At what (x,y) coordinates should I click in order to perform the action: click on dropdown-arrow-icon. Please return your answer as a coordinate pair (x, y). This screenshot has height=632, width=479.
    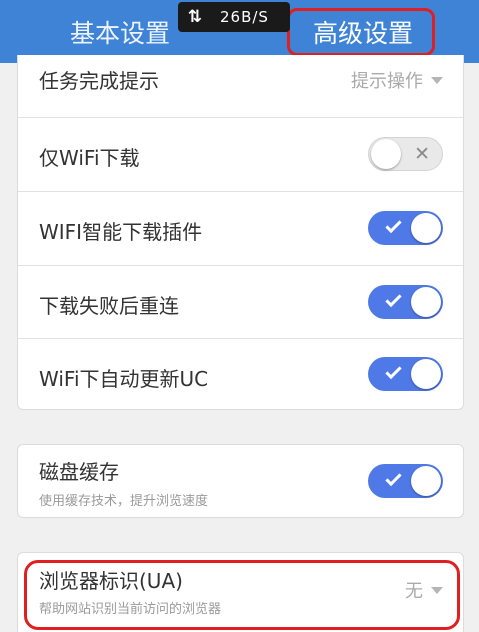
    Looking at the image, I should click on (437, 80).